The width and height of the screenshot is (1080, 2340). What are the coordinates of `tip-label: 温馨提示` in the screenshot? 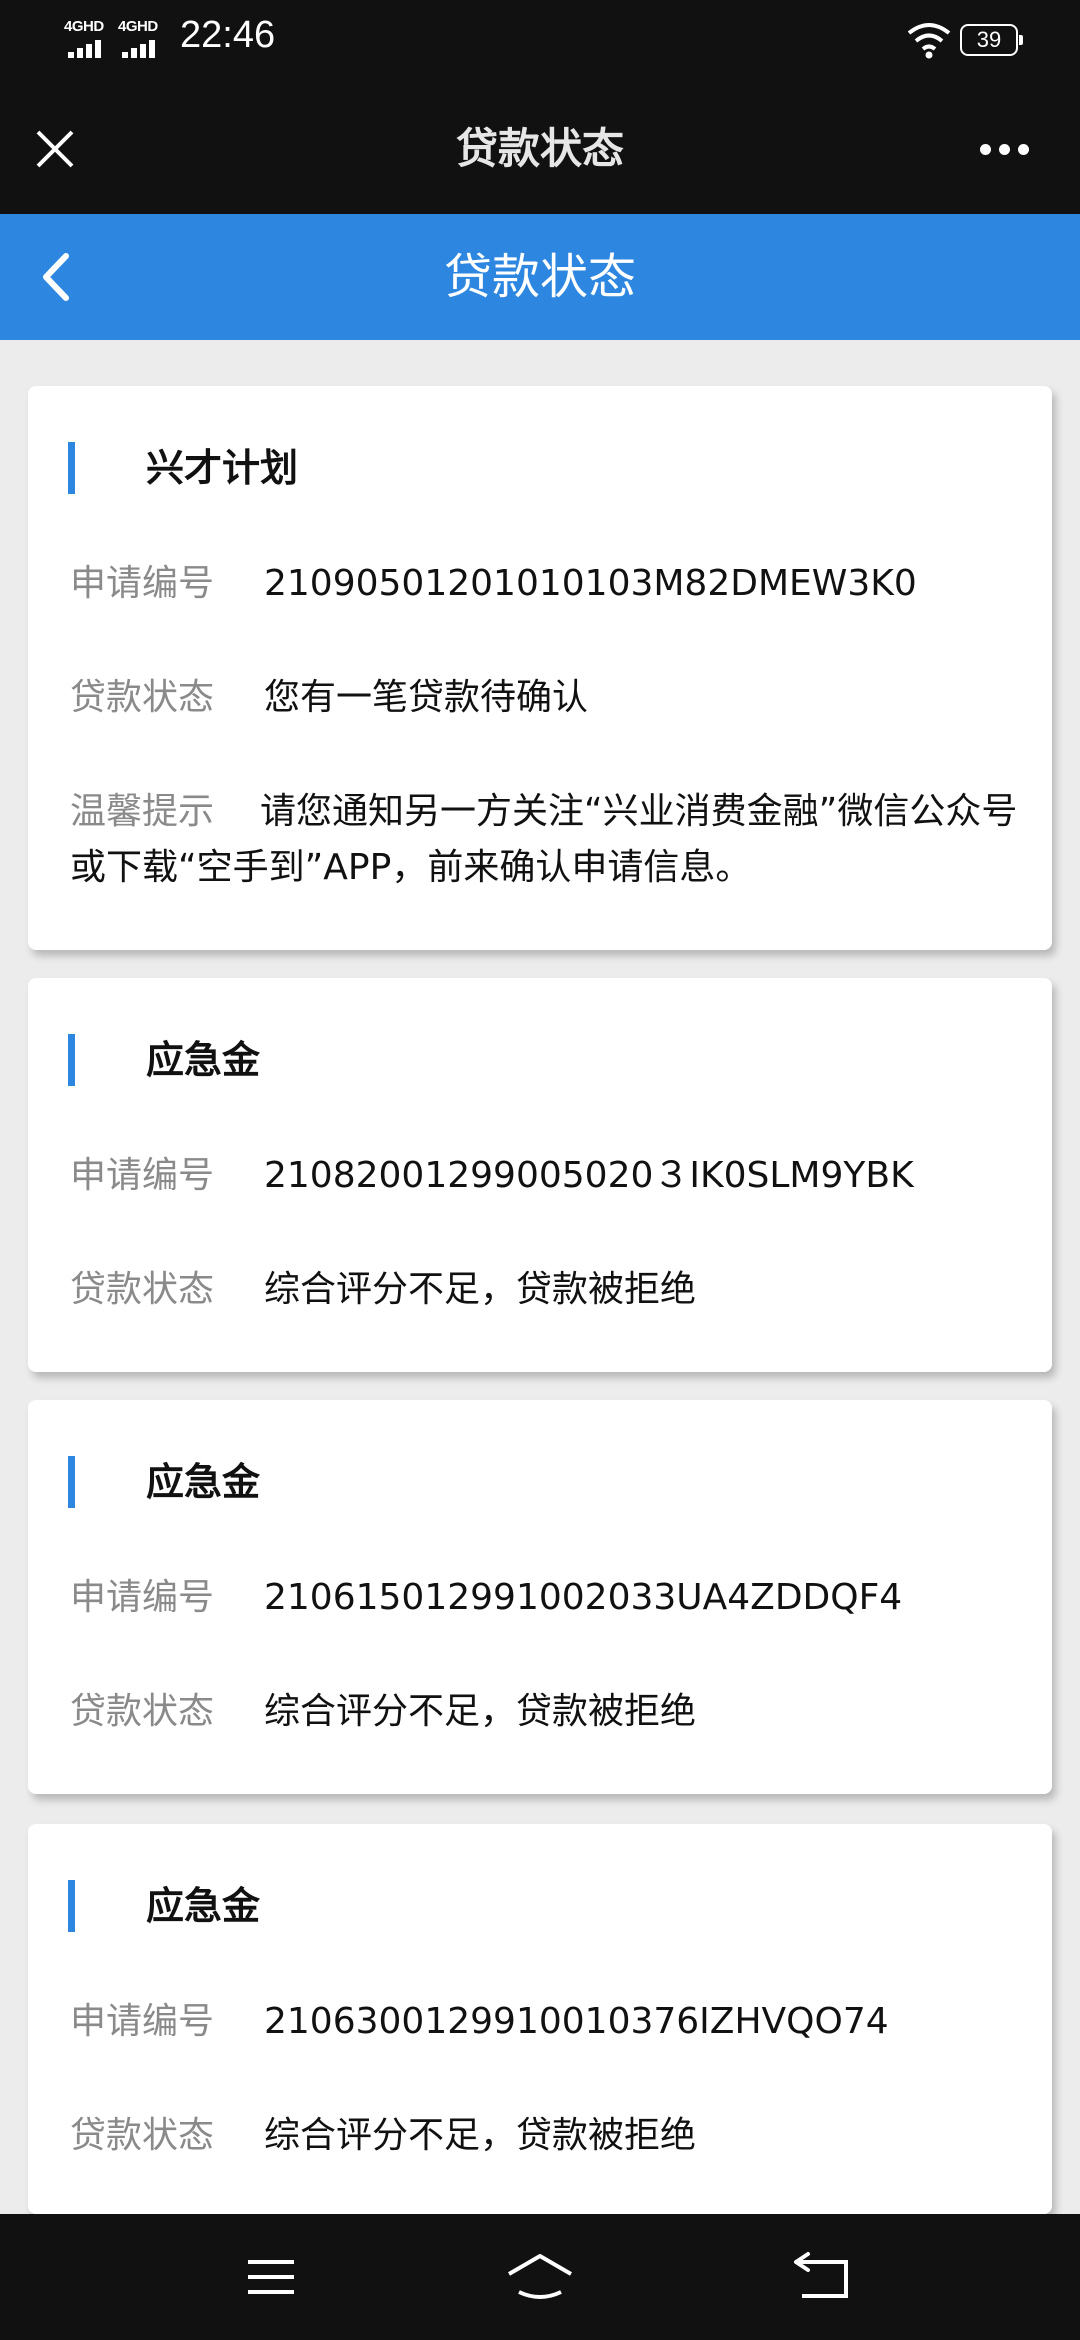 It's located at (142, 811).